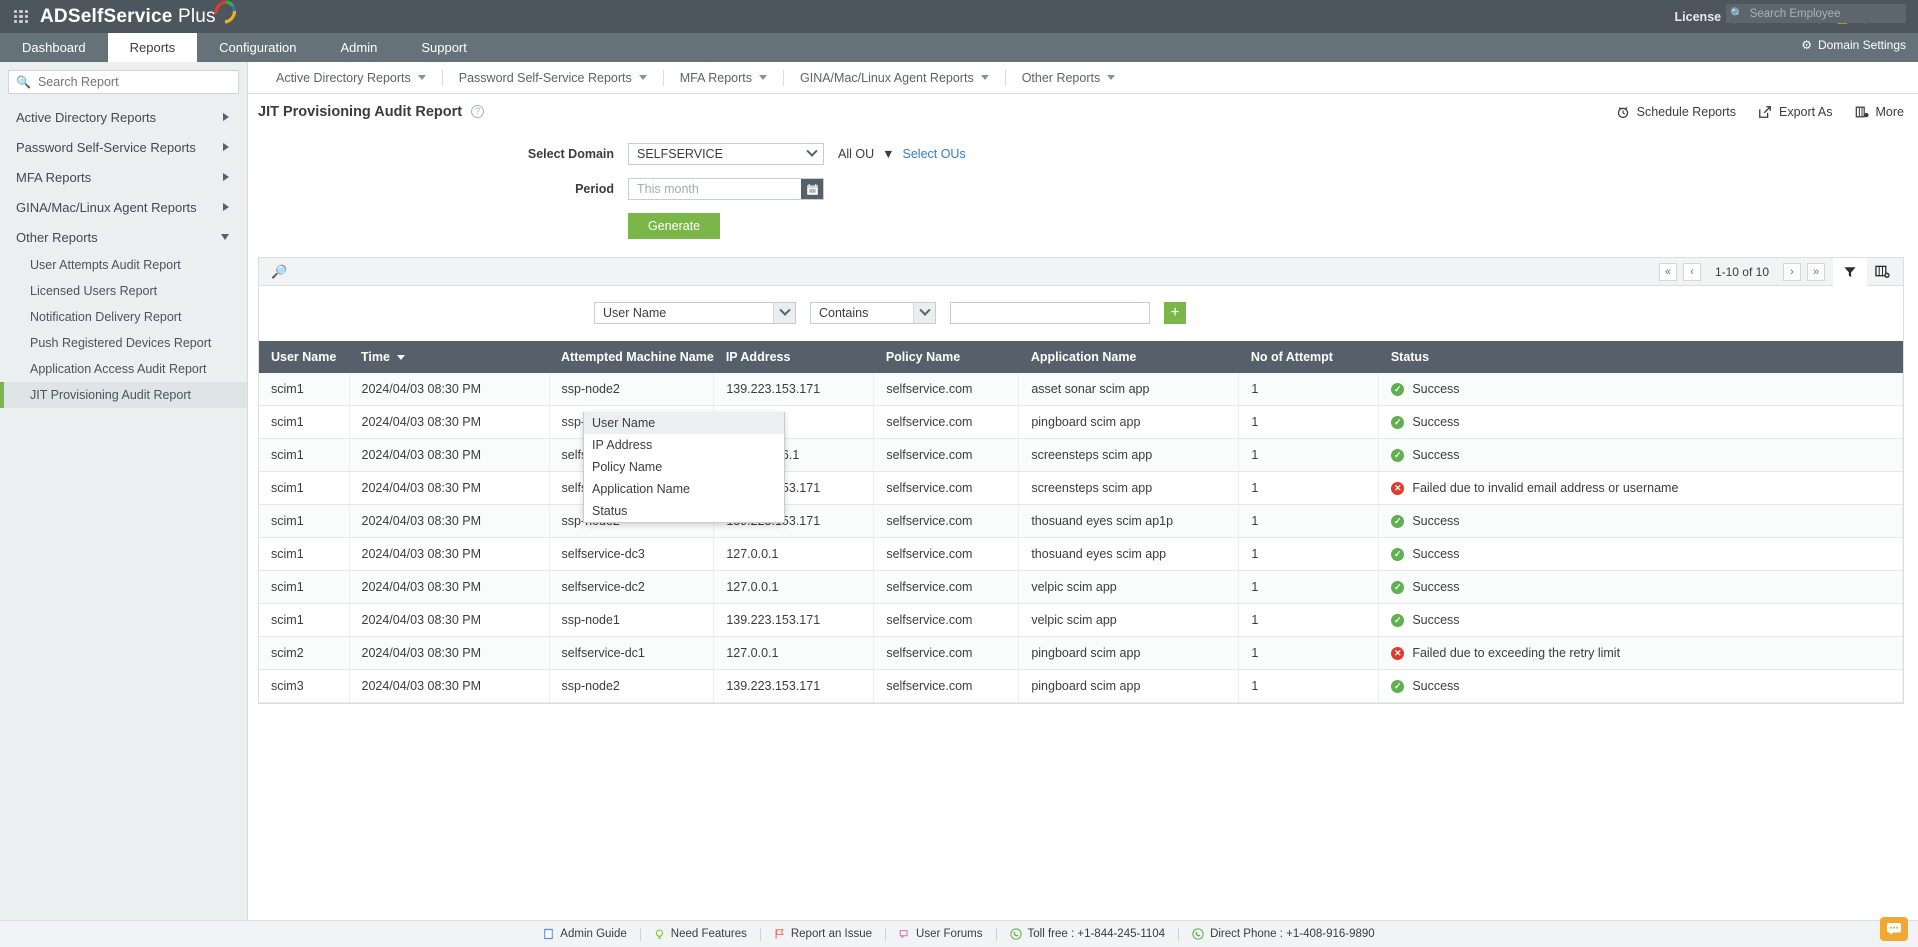 The height and width of the screenshot is (947, 1918). What do you see at coordinates (553, 78) in the screenshot?
I see `report-tab-password-self-service-reports: Password Self-Service Reports` at bounding box center [553, 78].